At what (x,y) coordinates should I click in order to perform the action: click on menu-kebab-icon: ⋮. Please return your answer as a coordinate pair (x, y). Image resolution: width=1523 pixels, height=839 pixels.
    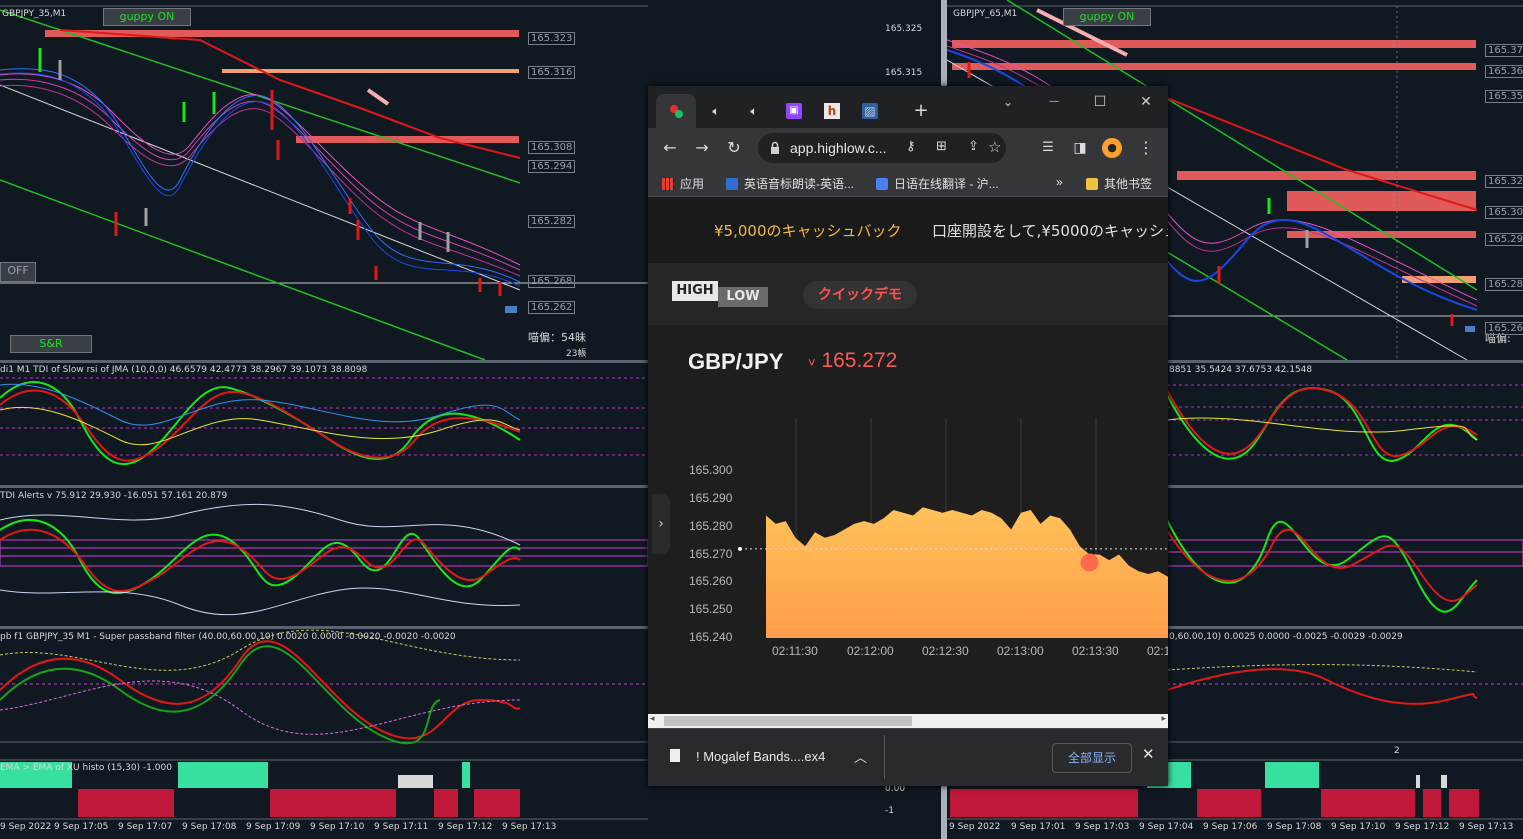
    Looking at the image, I should click on (1146, 148).